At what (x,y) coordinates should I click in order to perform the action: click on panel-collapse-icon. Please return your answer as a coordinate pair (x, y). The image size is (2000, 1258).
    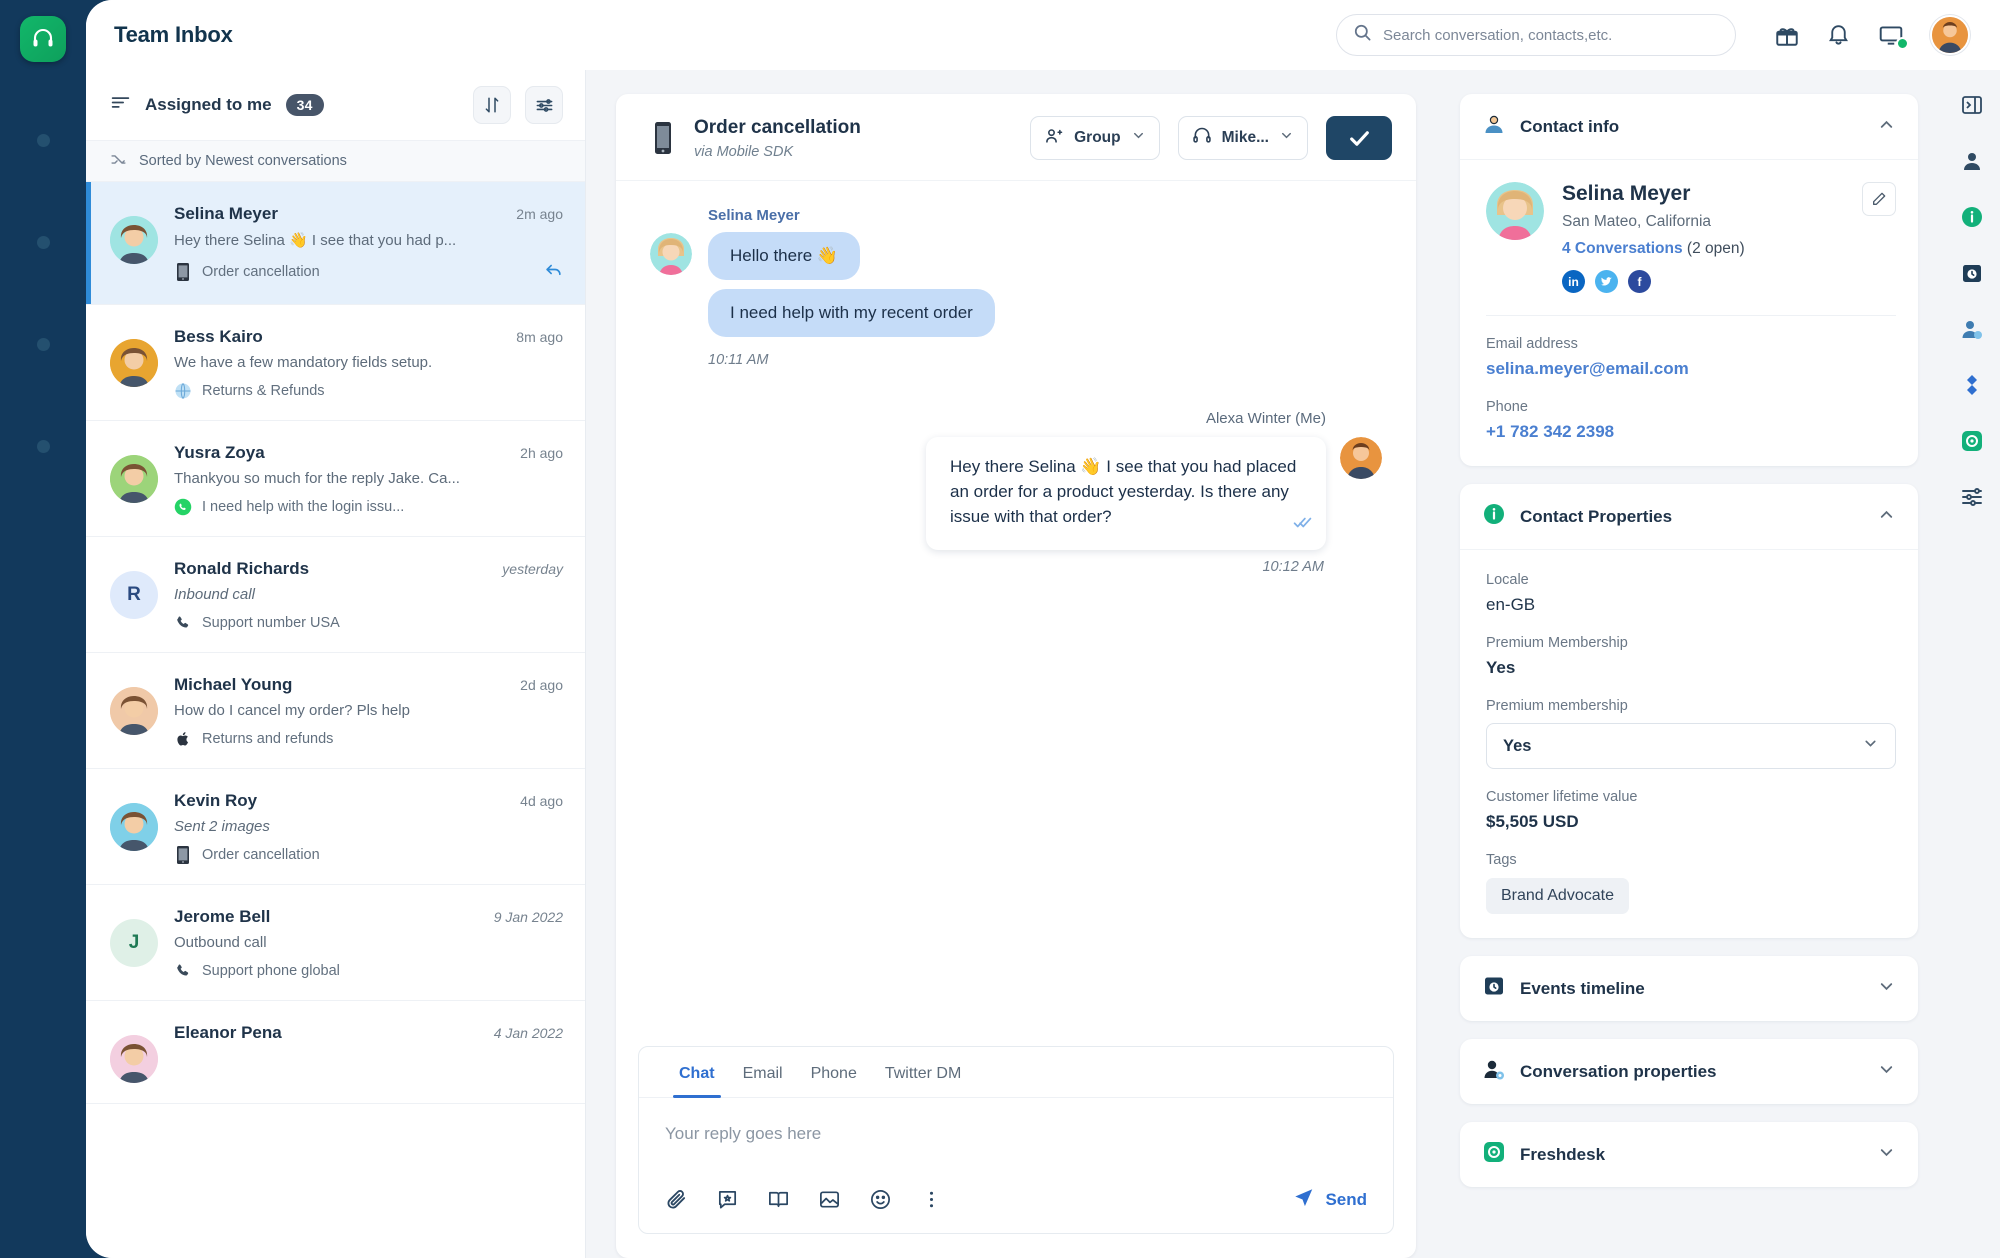
    Looking at the image, I should click on (1972, 105).